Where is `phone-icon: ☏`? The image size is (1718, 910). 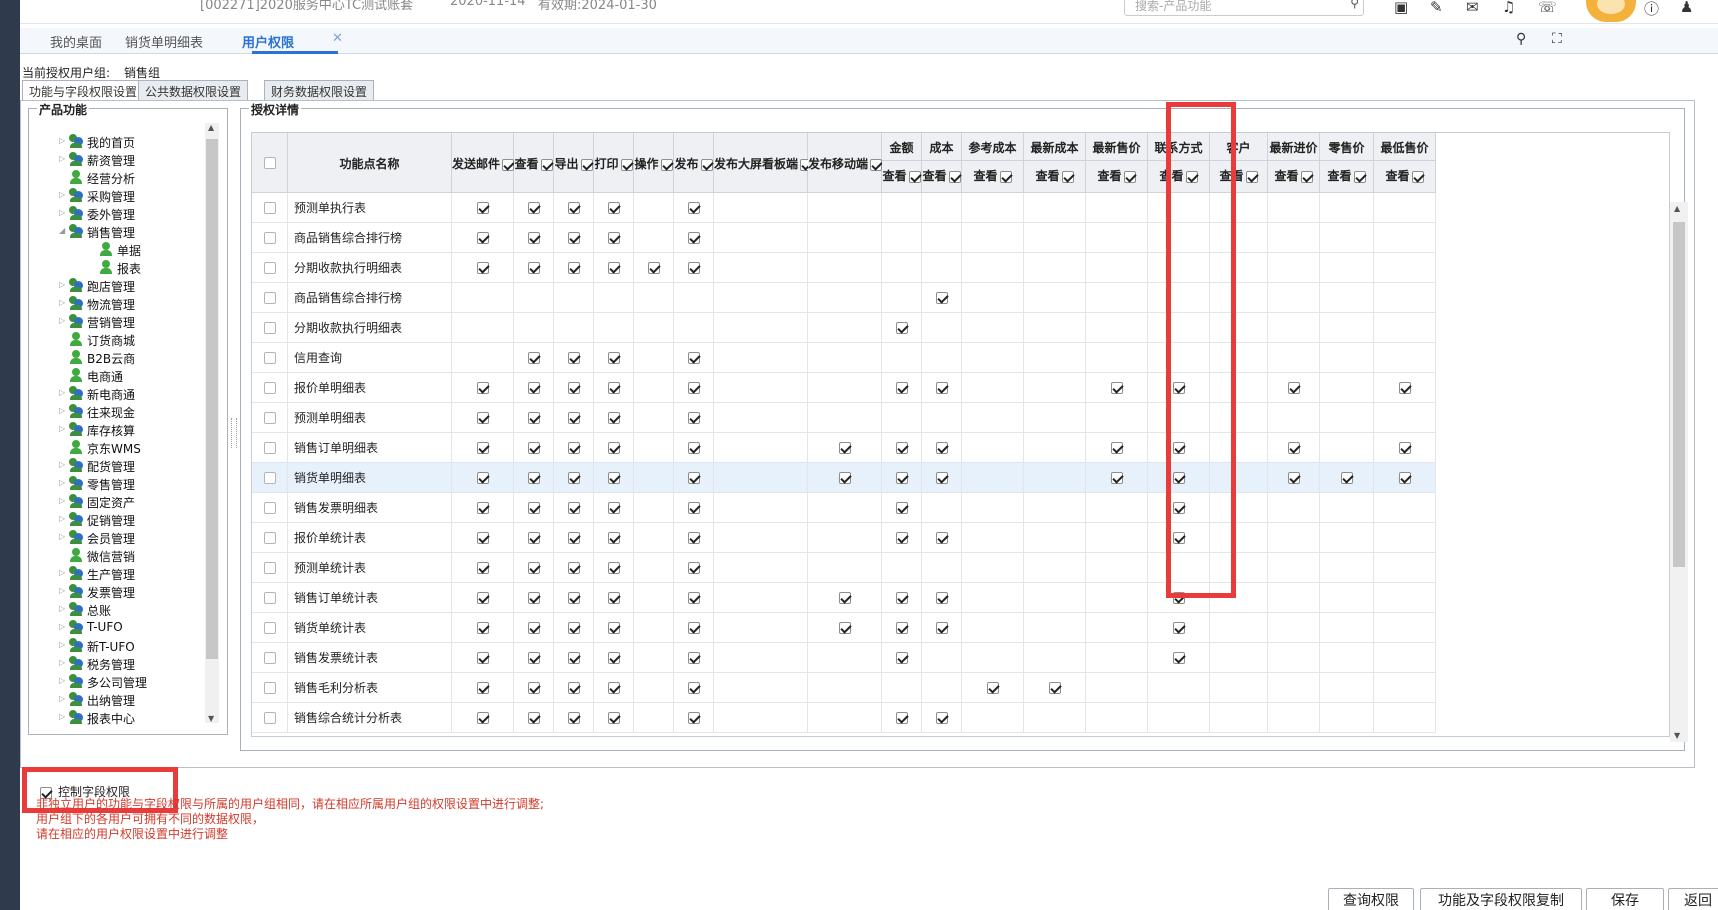
phone-icon: ☏ is located at coordinates (1547, 8).